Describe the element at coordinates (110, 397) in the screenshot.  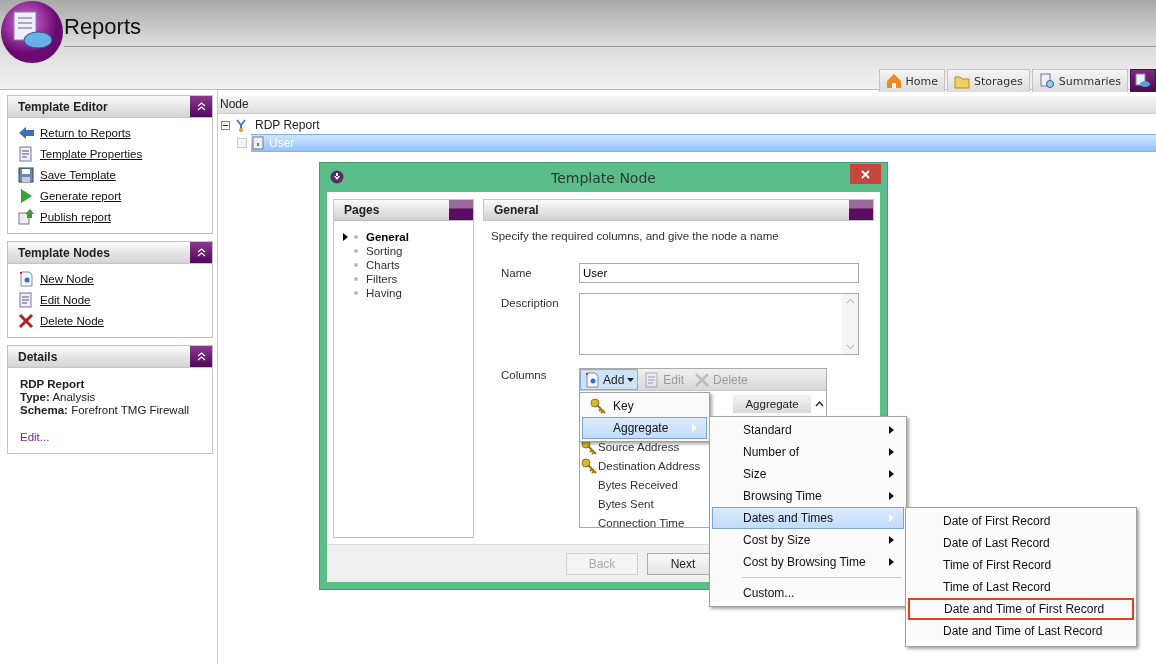
I see `details-field: Type: Analysis` at that location.